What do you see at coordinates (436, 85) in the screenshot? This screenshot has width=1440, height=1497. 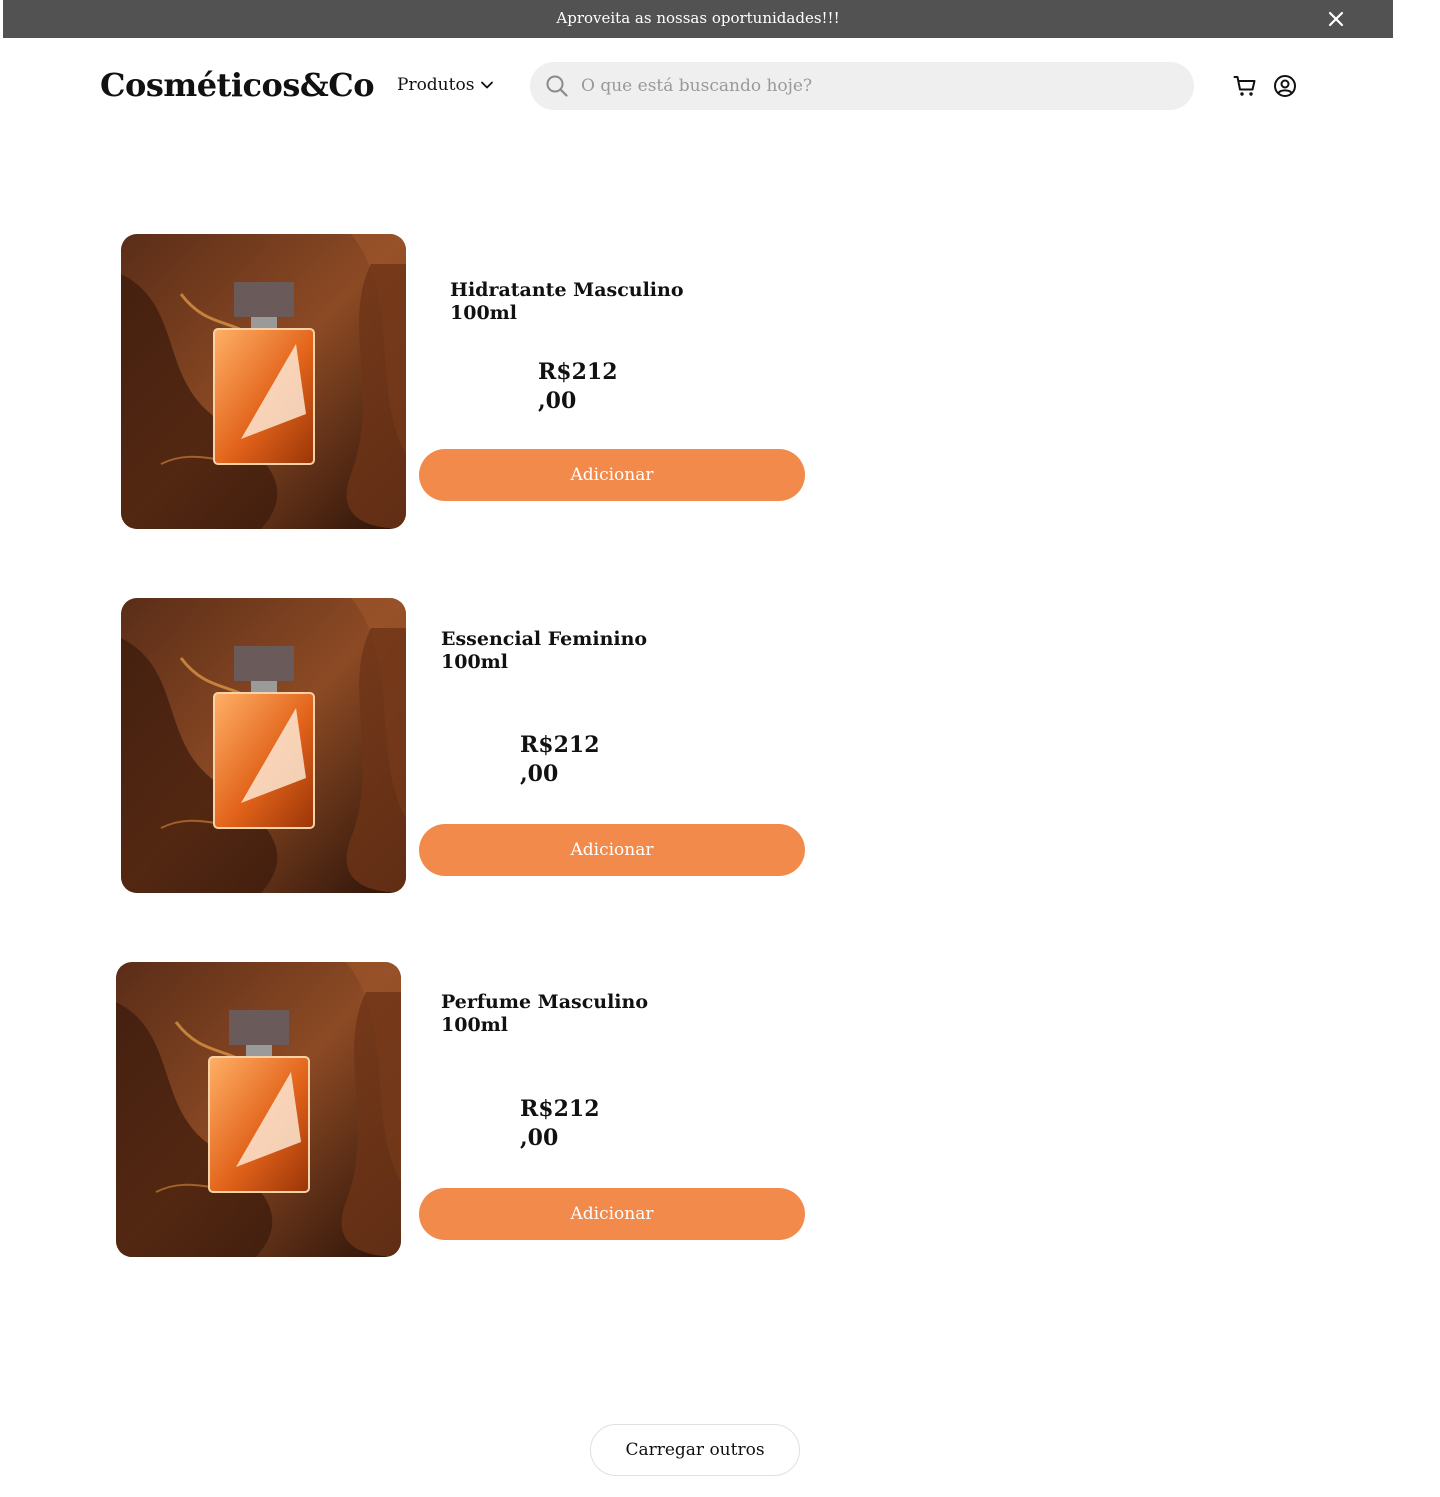 I see `nav-products-label: Produtos` at bounding box center [436, 85].